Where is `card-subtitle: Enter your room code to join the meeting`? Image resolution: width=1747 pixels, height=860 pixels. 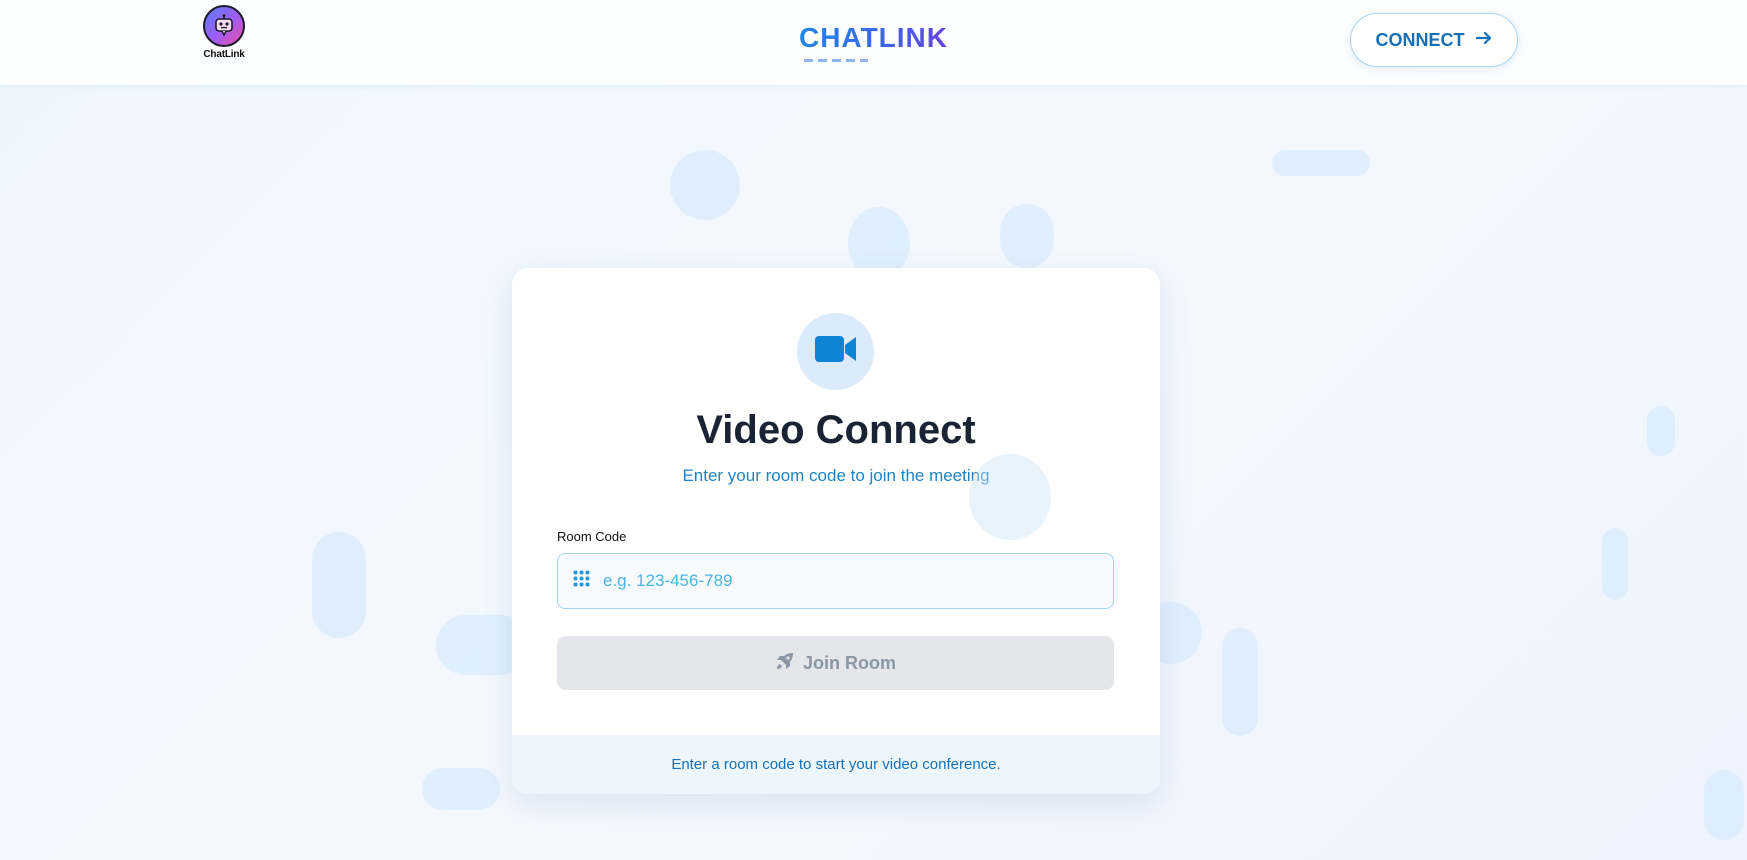
card-subtitle: Enter your room code to join the meeting is located at coordinates (836, 475).